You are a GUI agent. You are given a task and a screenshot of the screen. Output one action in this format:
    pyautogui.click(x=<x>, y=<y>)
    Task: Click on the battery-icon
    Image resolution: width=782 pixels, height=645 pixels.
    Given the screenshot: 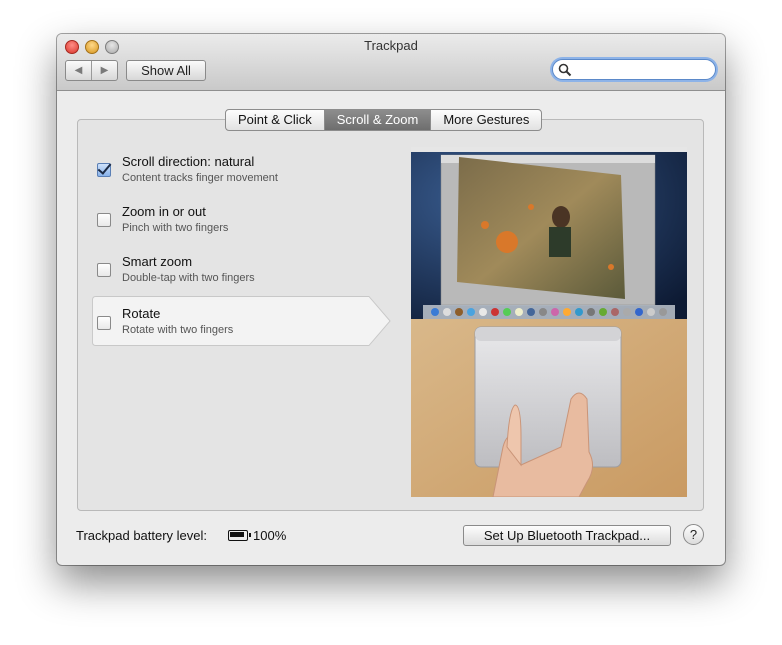 What is the action you would take?
    pyautogui.click(x=239, y=535)
    